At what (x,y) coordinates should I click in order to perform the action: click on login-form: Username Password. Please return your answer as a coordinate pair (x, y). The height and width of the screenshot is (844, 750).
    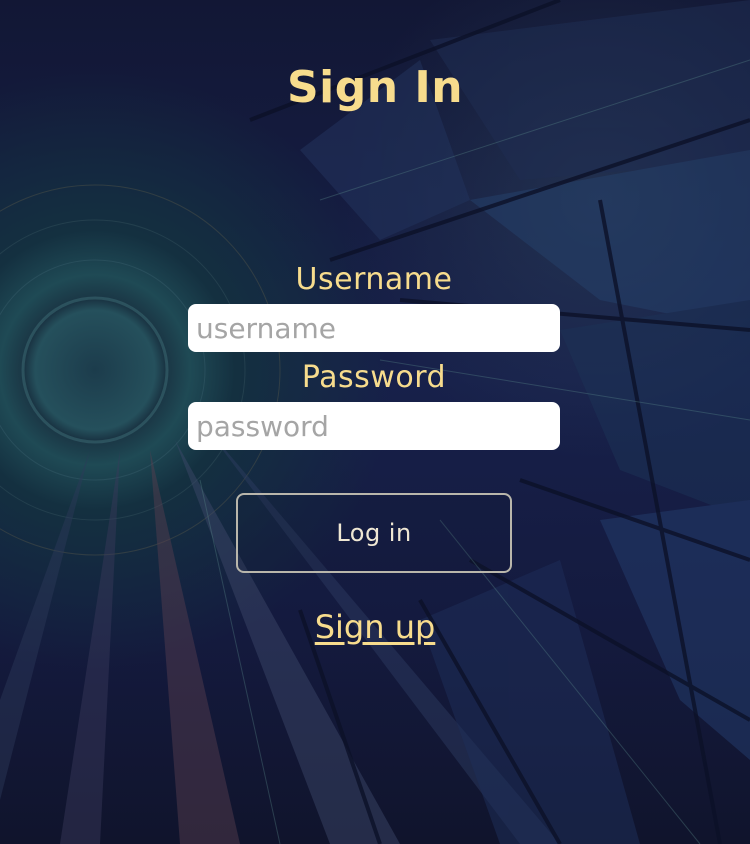
    Looking at the image, I should click on (374, 356).